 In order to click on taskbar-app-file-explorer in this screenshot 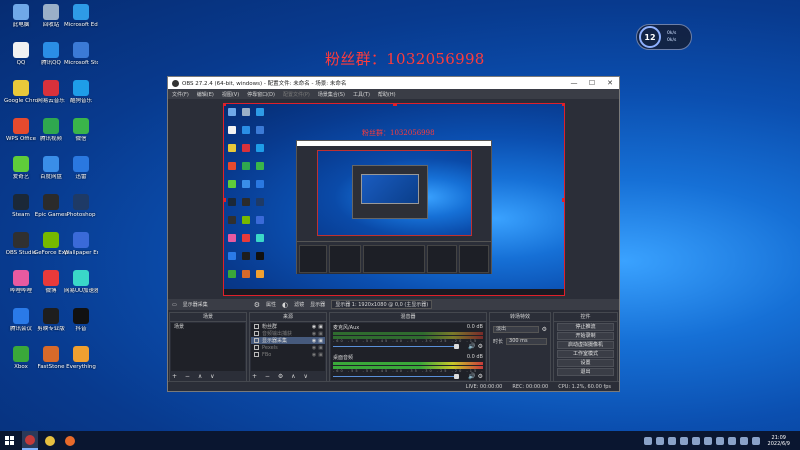, I will do `click(50, 440)`.